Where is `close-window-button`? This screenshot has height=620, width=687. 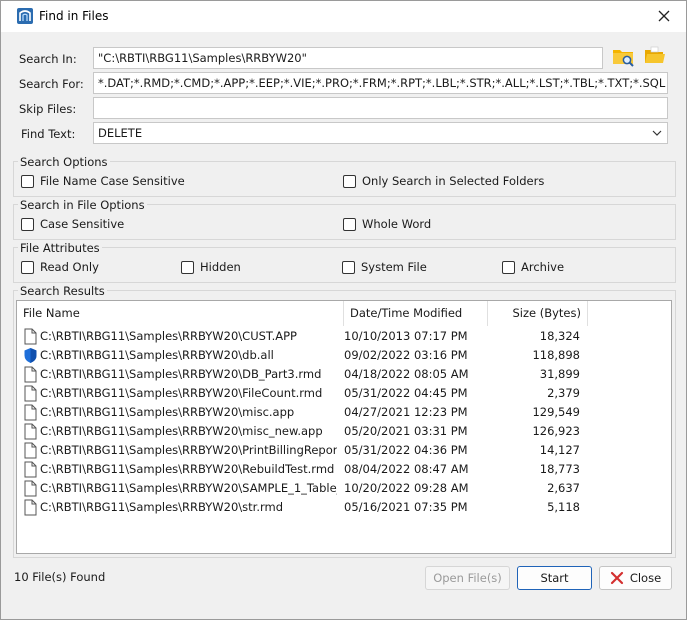 close-window-button is located at coordinates (664, 16).